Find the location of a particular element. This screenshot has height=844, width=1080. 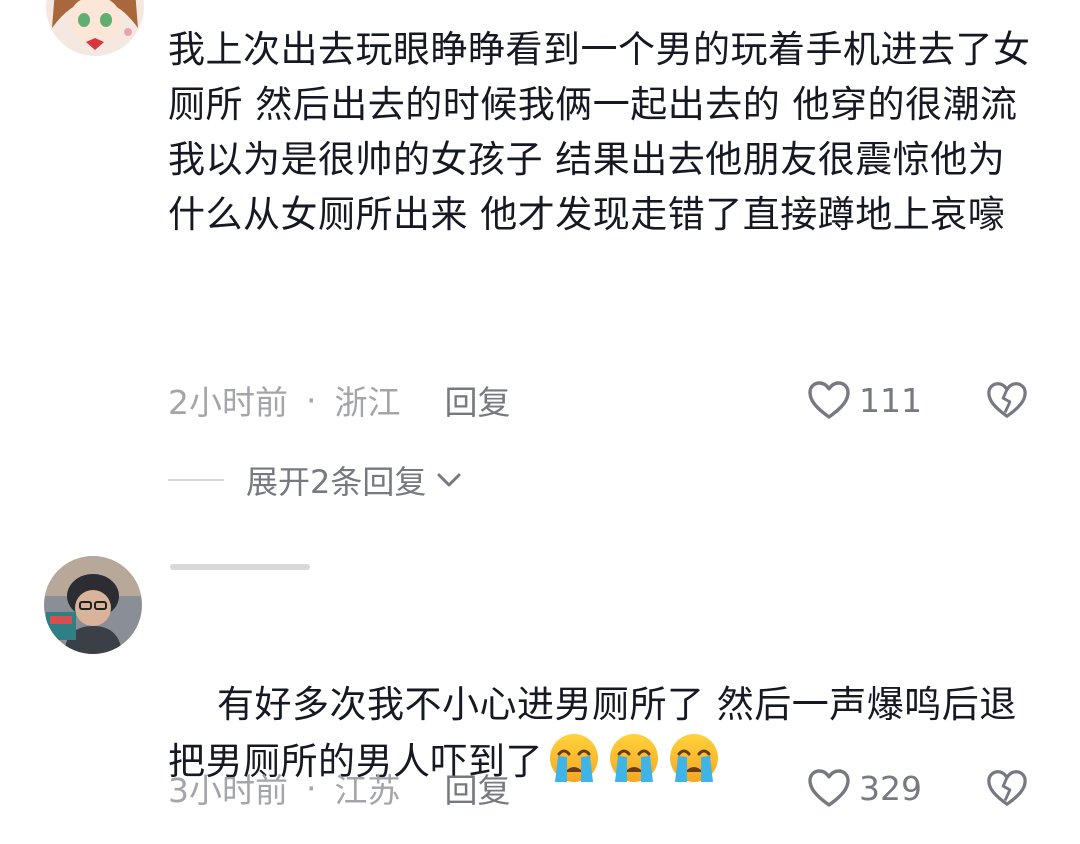

emoji-group is located at coordinates (633, 758).